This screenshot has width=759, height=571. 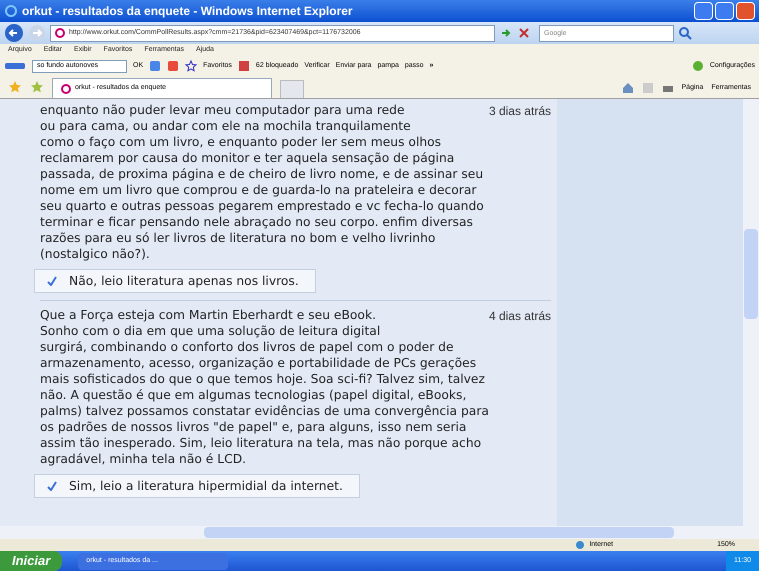 I want to click on stop-icon, so click(x=524, y=33).